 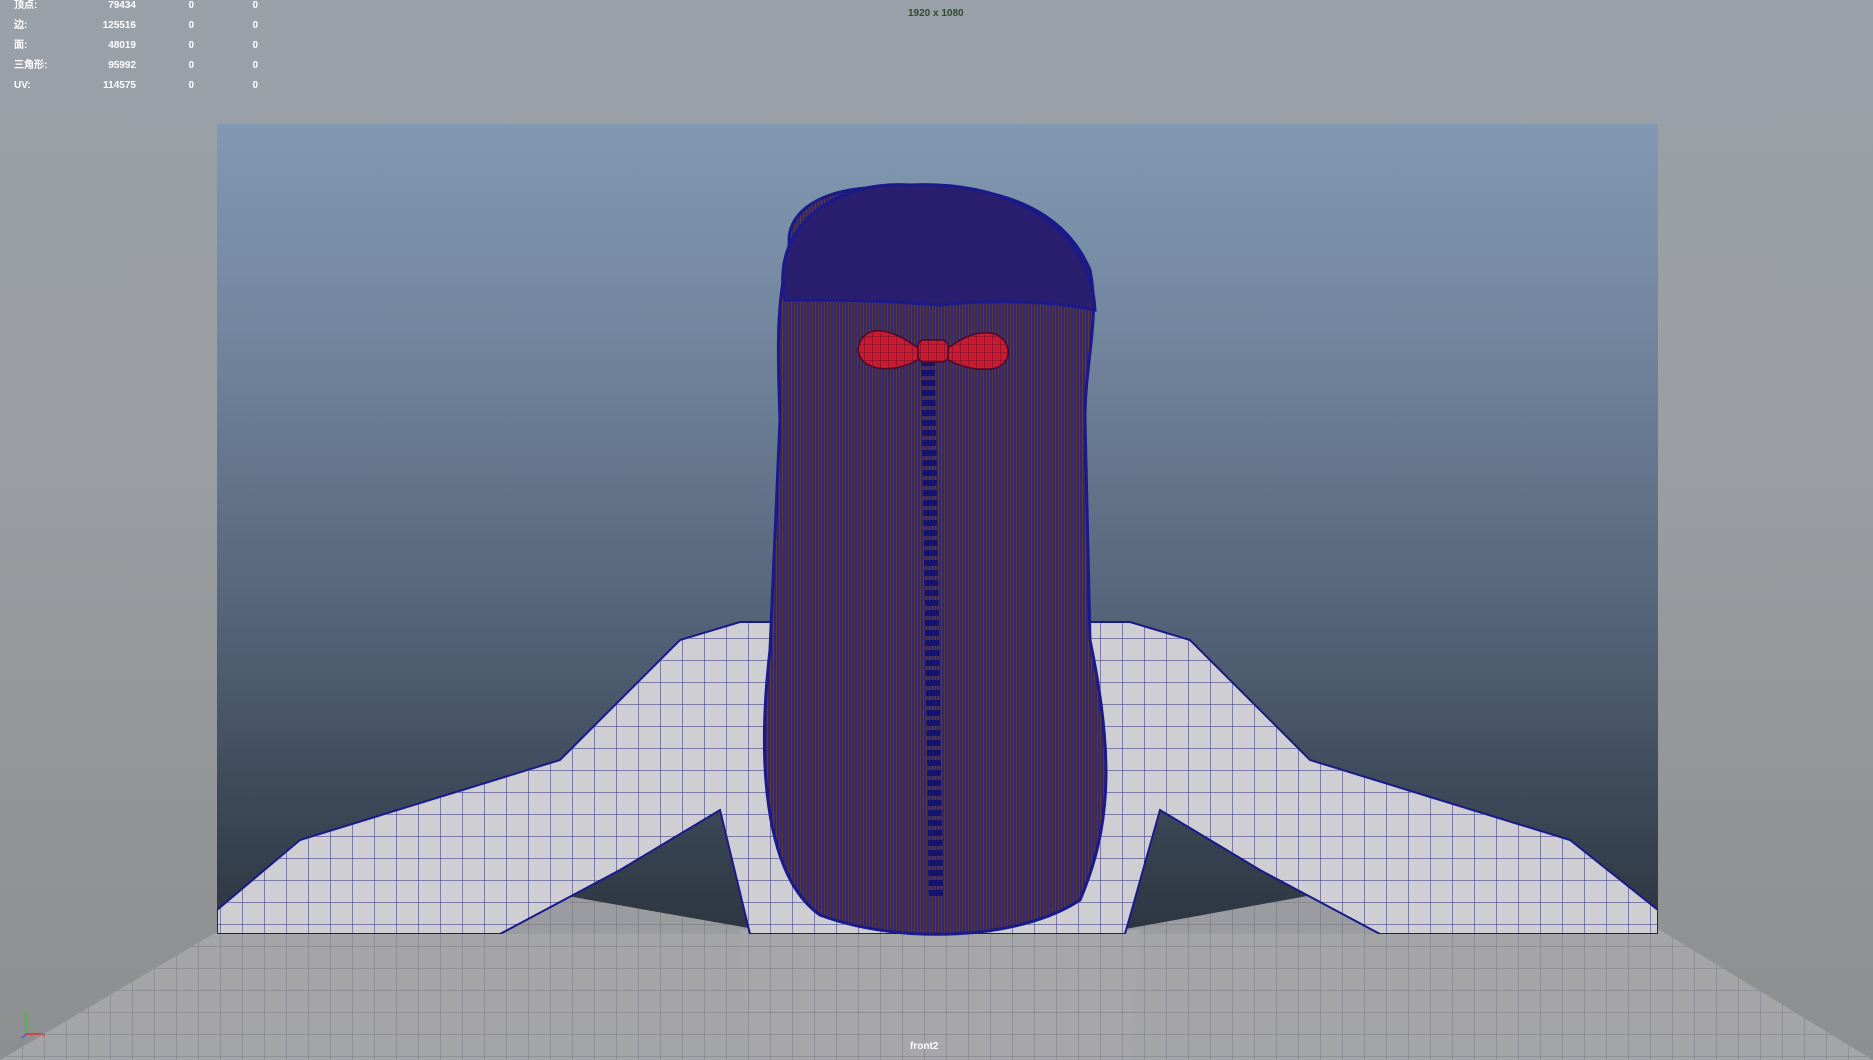 I want to click on resolution-gate-label: 1920 x 1080, so click(x=936, y=13).